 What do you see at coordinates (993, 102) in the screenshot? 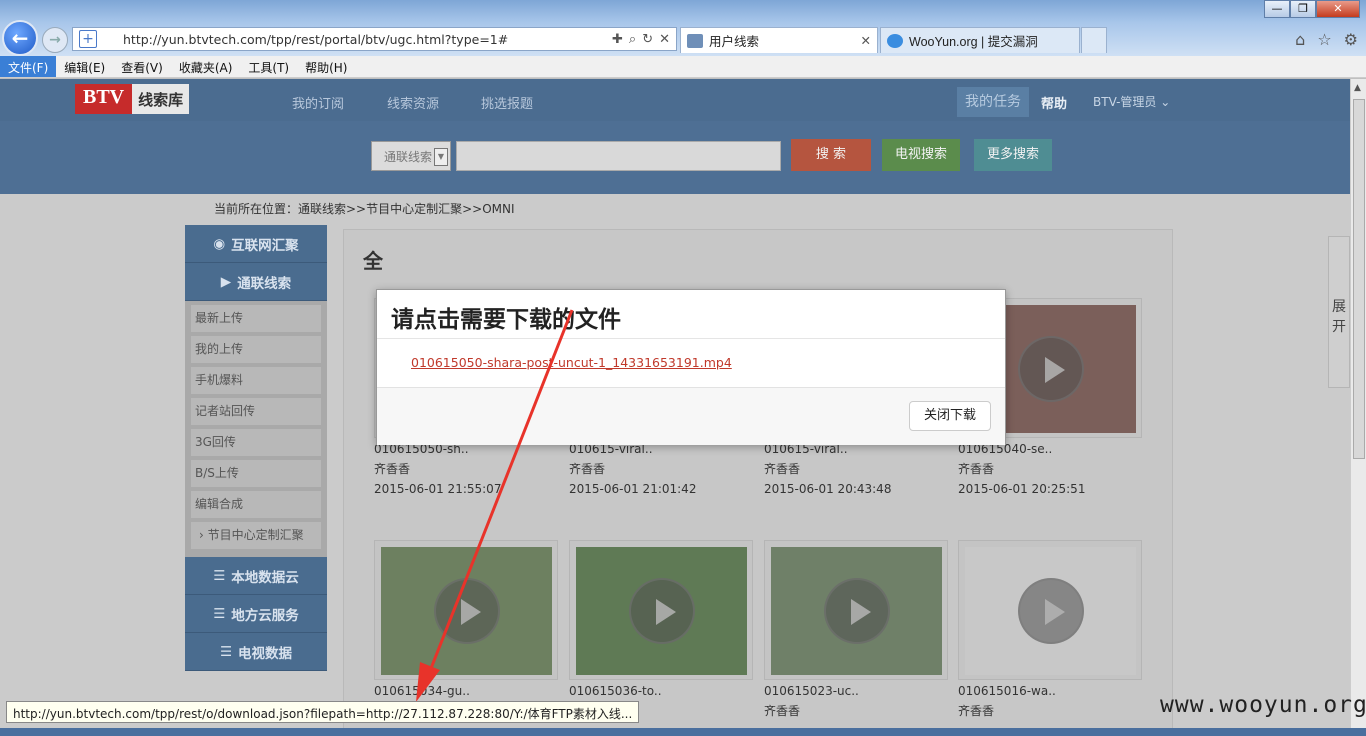
I see `my-tasks-button: 我的任务` at bounding box center [993, 102].